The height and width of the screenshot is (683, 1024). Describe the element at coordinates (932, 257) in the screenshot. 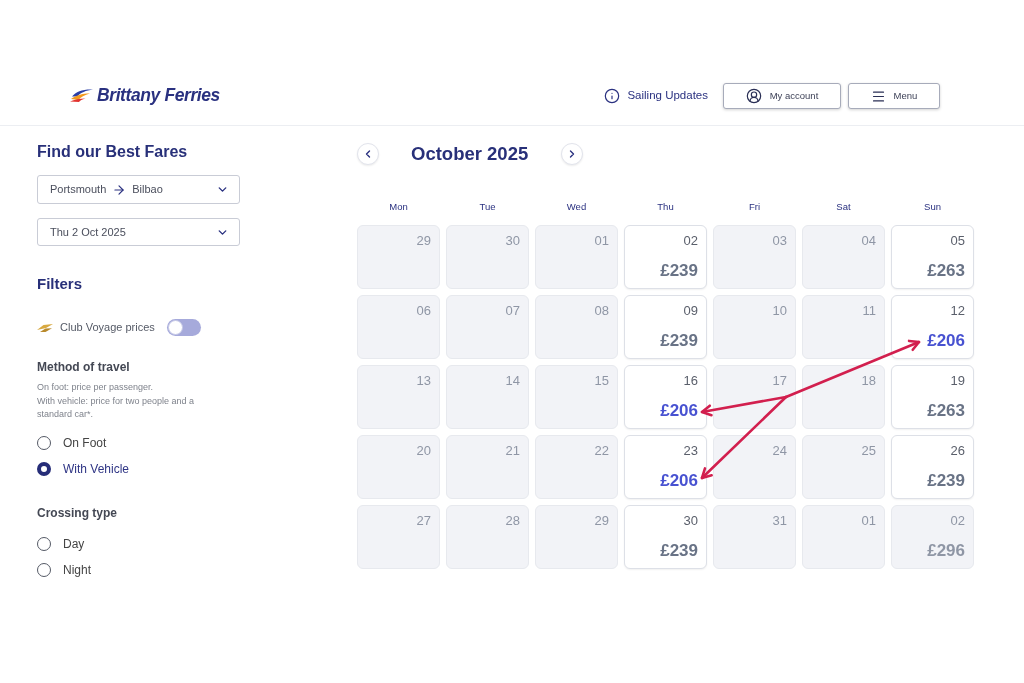

I see `calendar-day: 05 £263` at that location.